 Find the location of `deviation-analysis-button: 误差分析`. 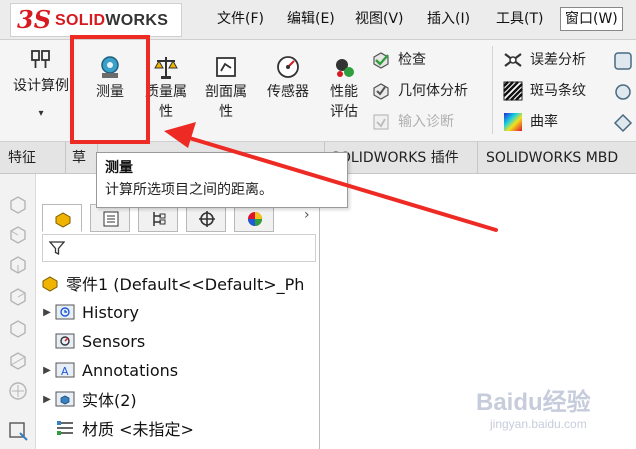

deviation-analysis-button: 误差分析 is located at coordinates (544, 60).